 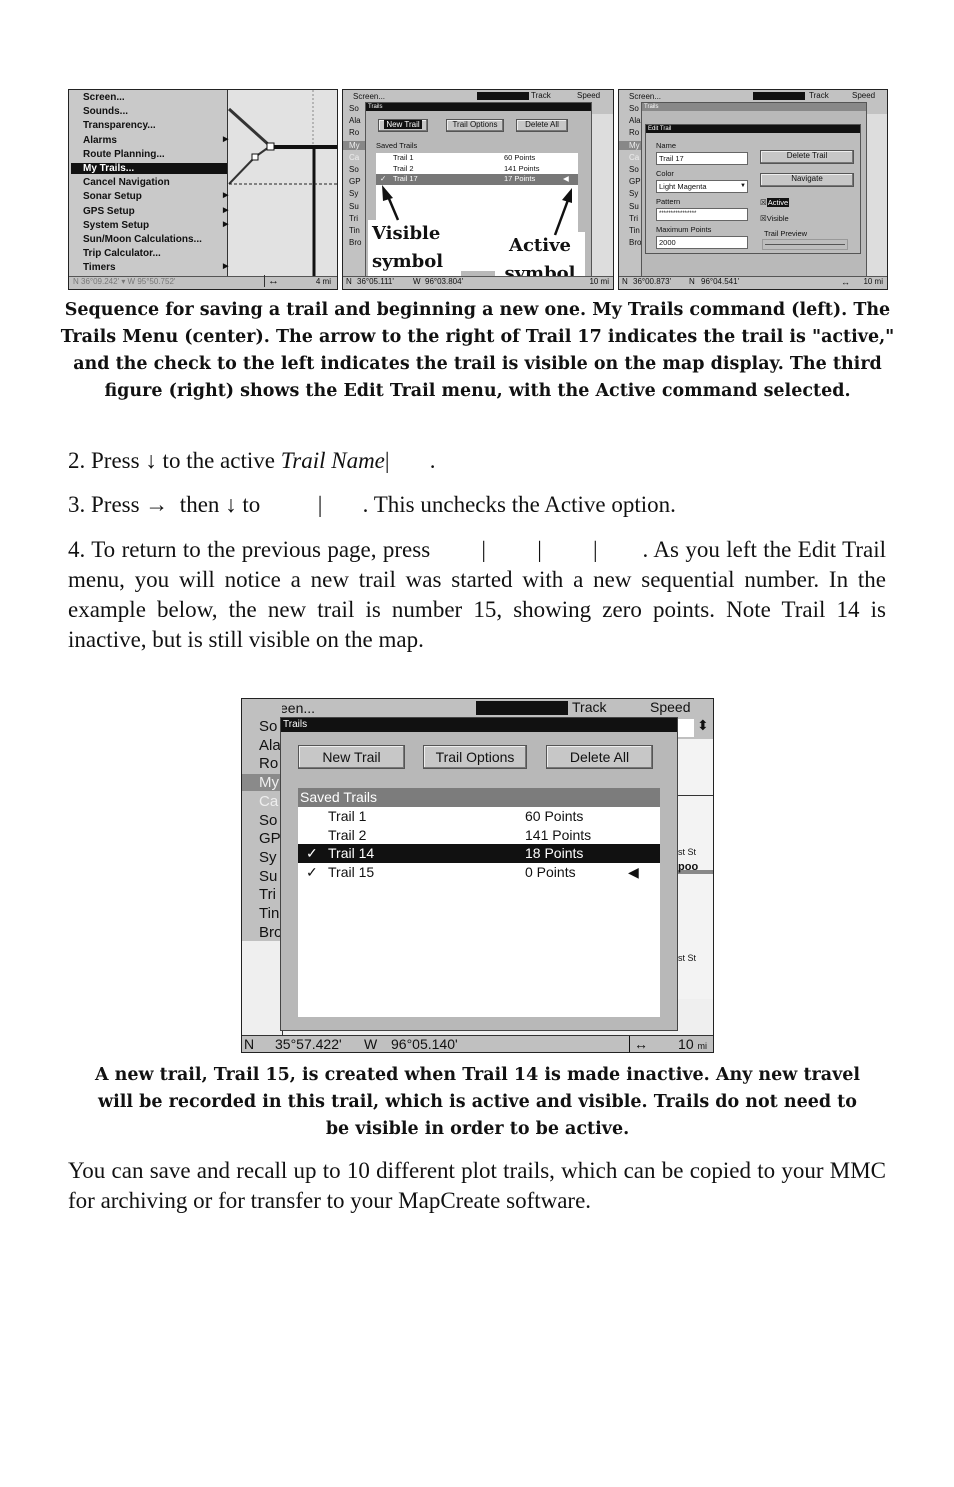 I want to click on trail-row: Trail 1 60 Points, so click(x=479, y=816).